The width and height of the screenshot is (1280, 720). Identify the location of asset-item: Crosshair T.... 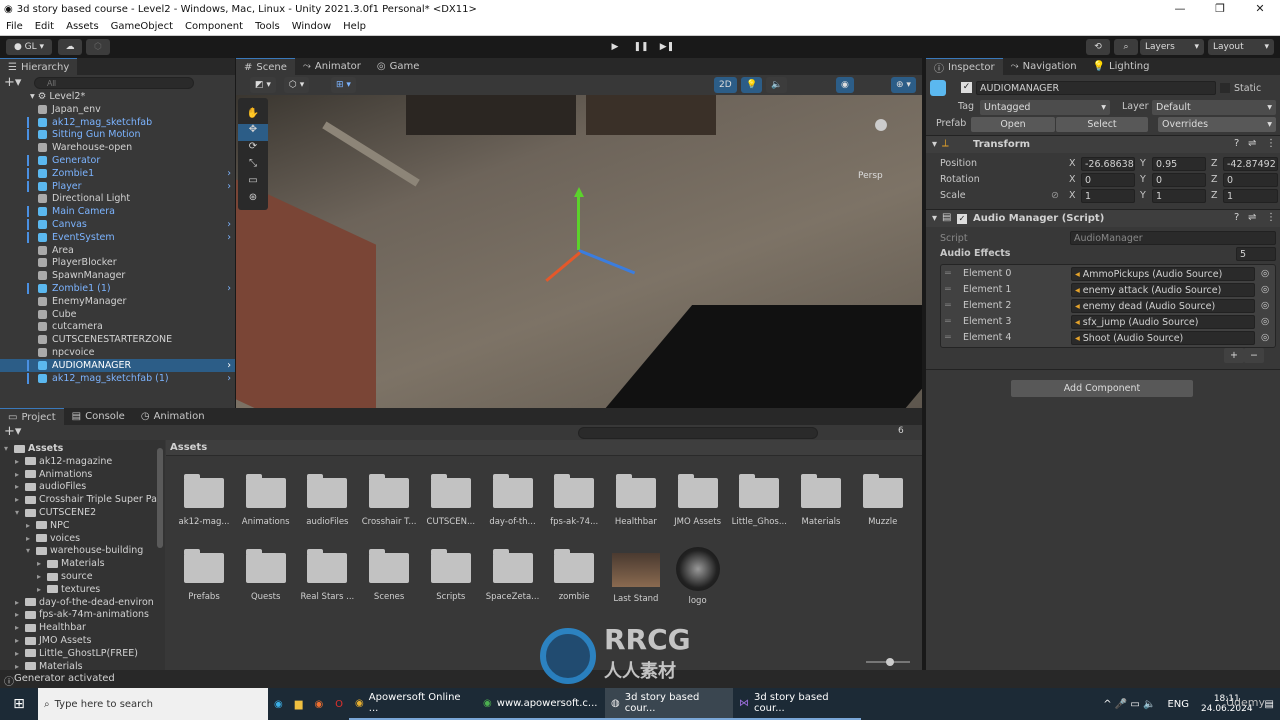
(389, 500).